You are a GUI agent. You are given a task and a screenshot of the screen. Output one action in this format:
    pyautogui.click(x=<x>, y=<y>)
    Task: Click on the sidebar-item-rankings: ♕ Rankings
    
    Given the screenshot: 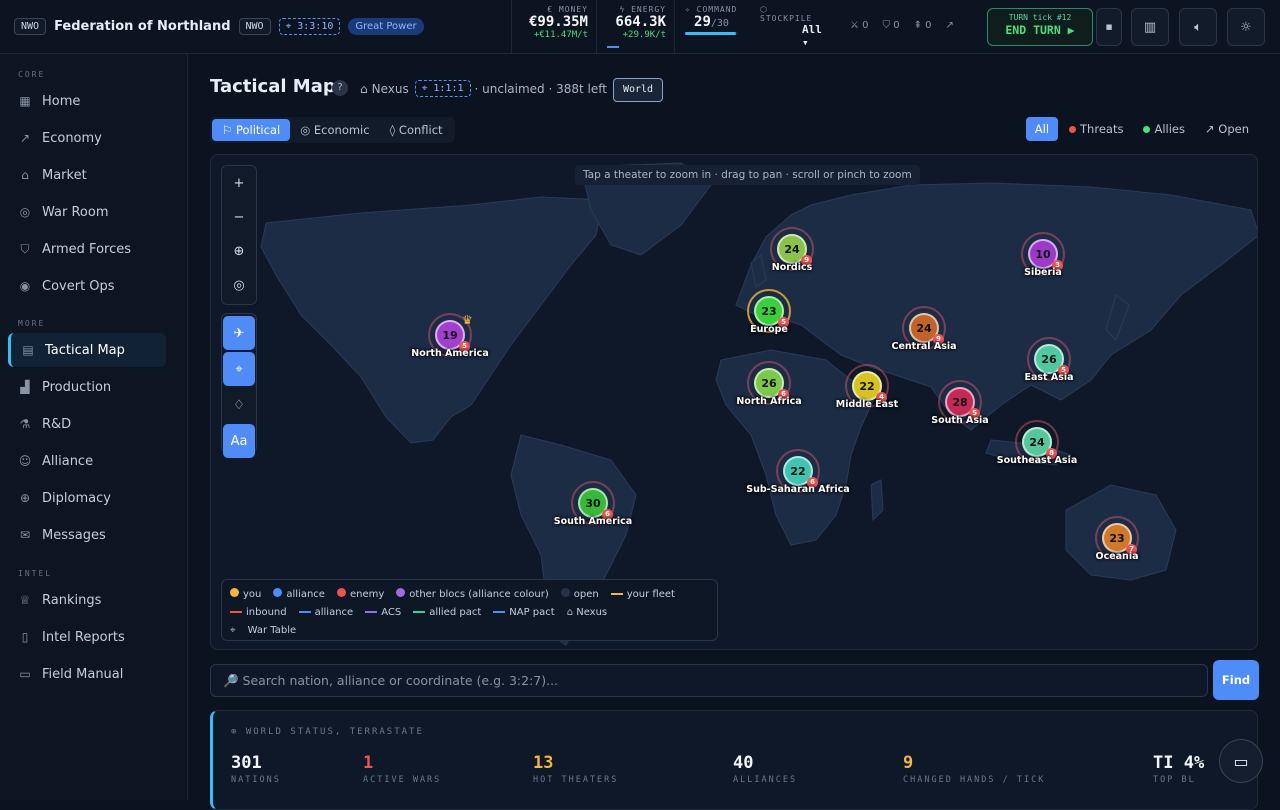 What is the action you would take?
    pyautogui.click(x=87, y=600)
    